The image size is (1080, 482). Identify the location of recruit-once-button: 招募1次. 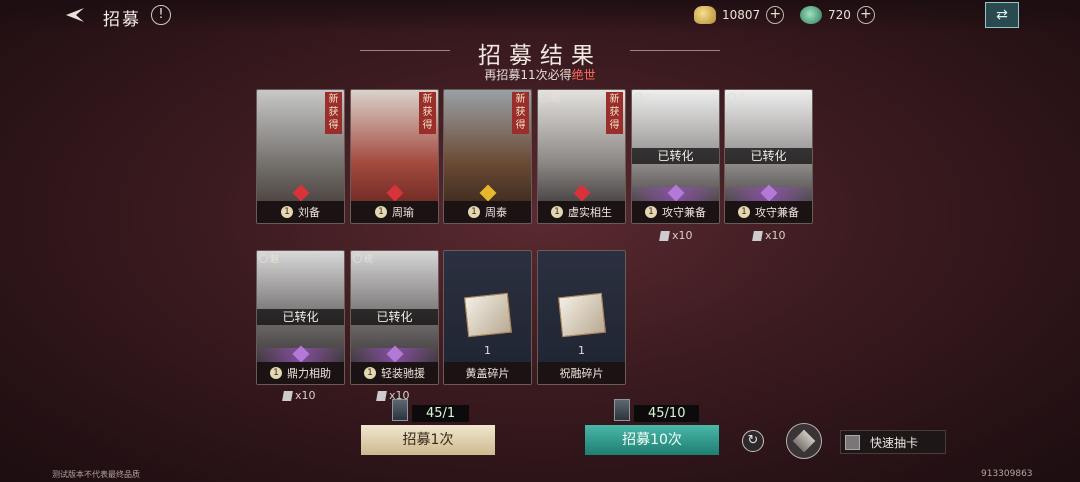
(428, 440).